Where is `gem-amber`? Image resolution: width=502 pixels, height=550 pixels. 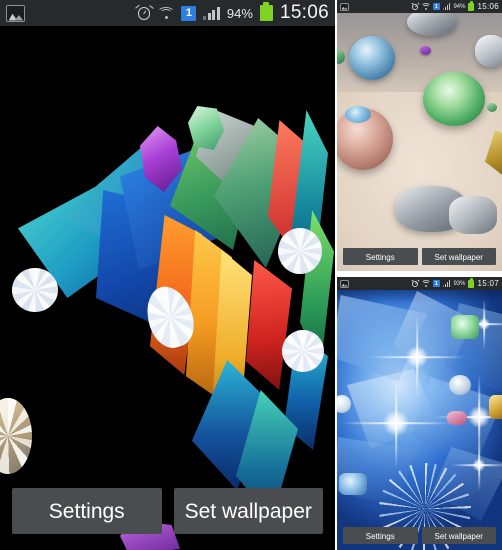
gem-amber is located at coordinates (16, 436).